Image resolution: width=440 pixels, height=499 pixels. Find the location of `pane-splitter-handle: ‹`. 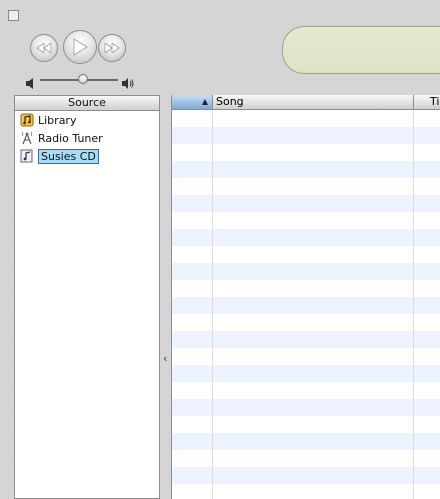

pane-splitter-handle: ‹ is located at coordinates (165, 358).